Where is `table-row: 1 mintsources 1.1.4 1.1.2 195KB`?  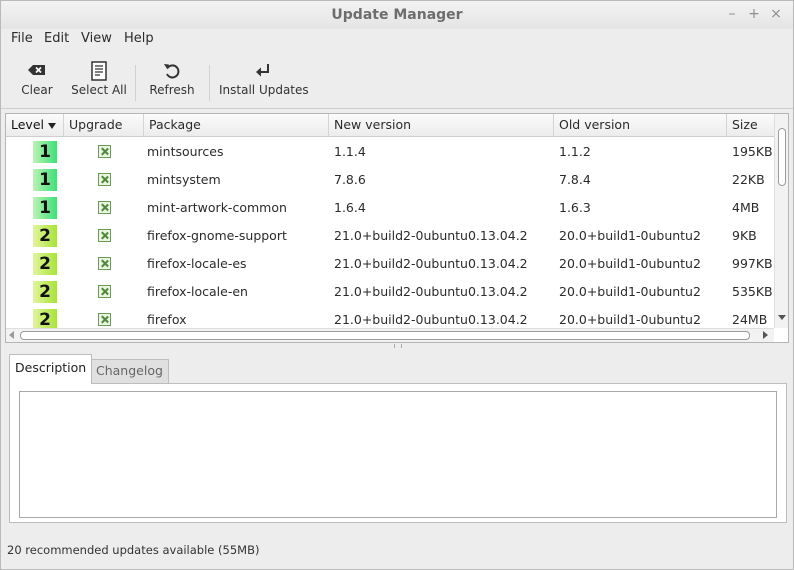 table-row: 1 mintsources 1.1.4 1.1.2 195KB is located at coordinates (390, 152).